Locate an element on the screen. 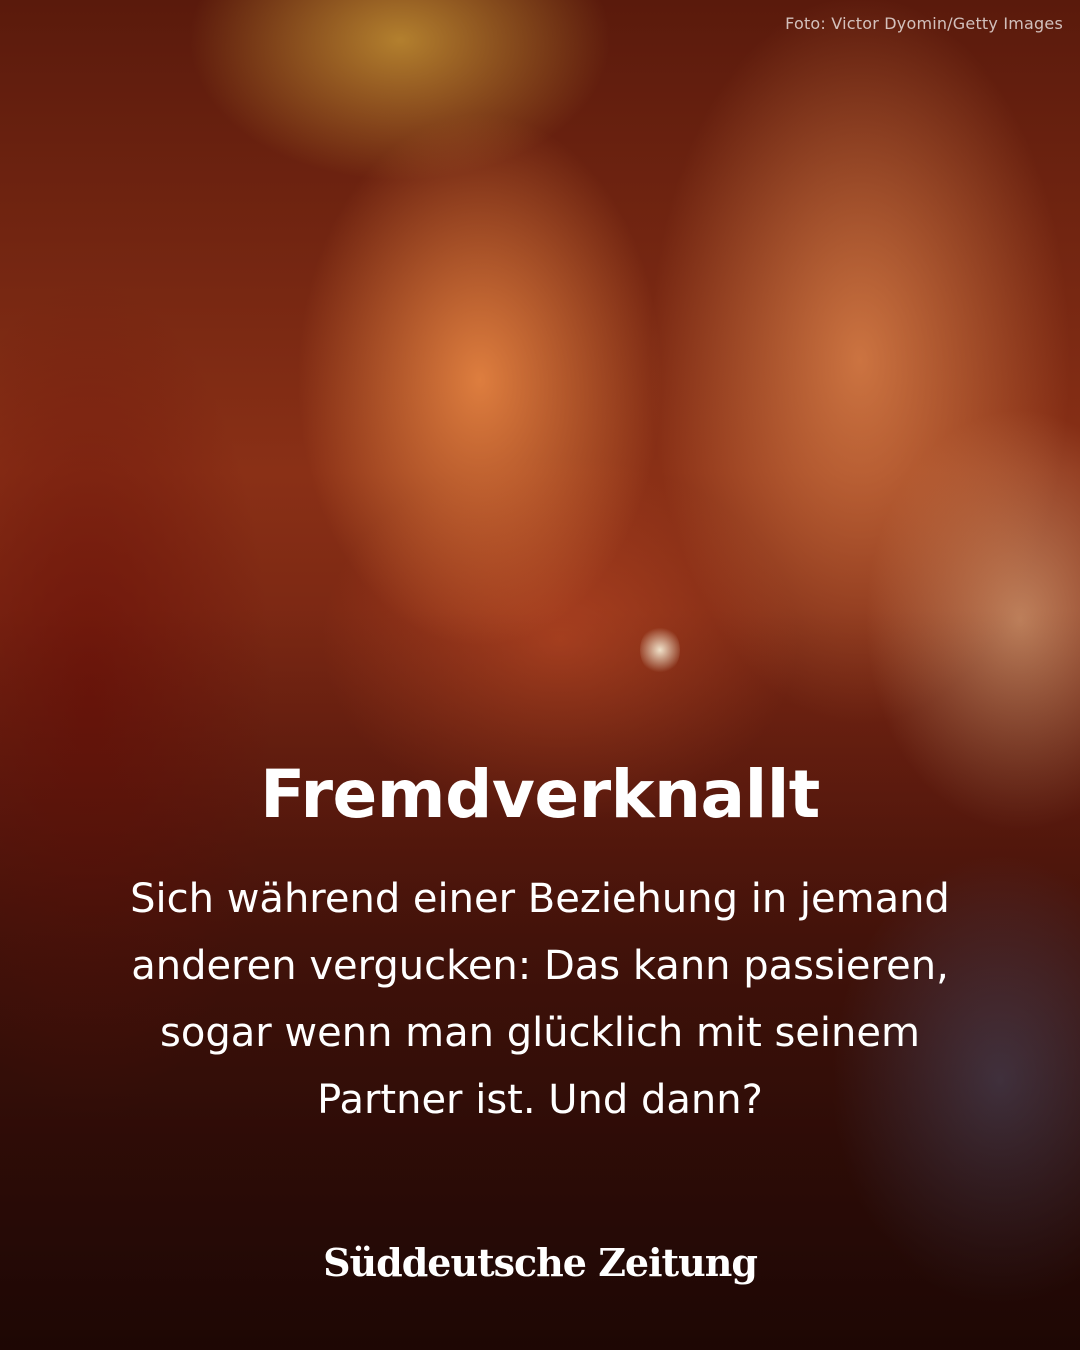 This screenshot has height=1350, width=1080. article-title: Fremdverknallt is located at coordinates (540, 794).